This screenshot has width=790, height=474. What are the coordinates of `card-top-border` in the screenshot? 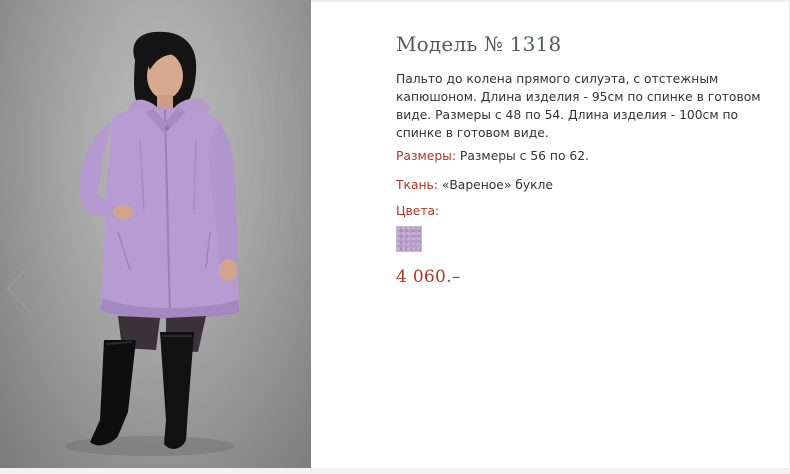 It's located at (550, 1).